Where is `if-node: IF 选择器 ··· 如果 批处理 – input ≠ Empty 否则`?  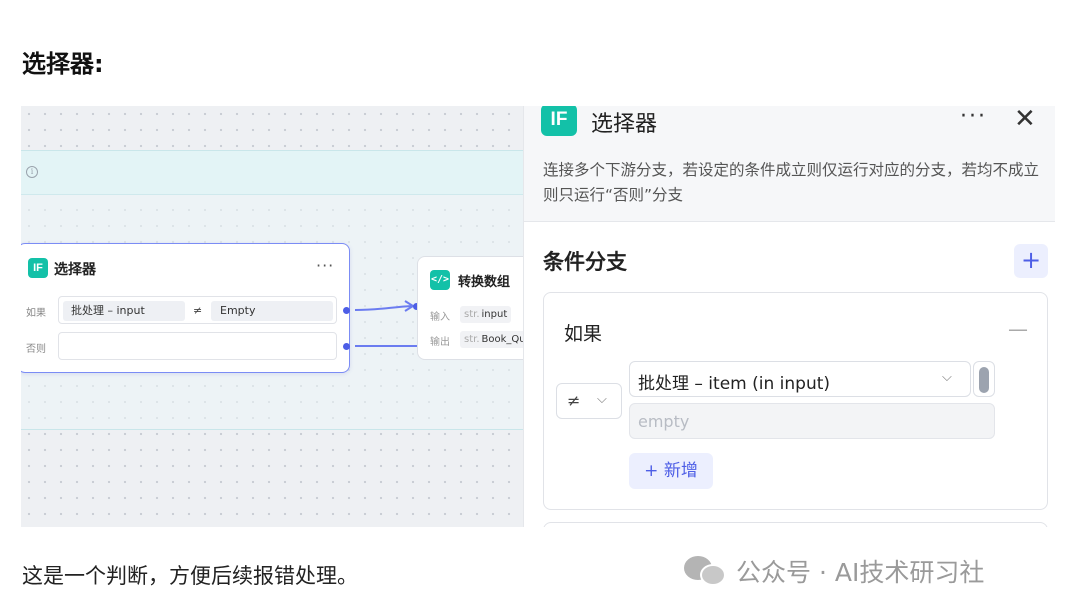 if-node: IF 选择器 ··· 如果 批处理 – input ≠ Empty 否则 is located at coordinates (185, 308).